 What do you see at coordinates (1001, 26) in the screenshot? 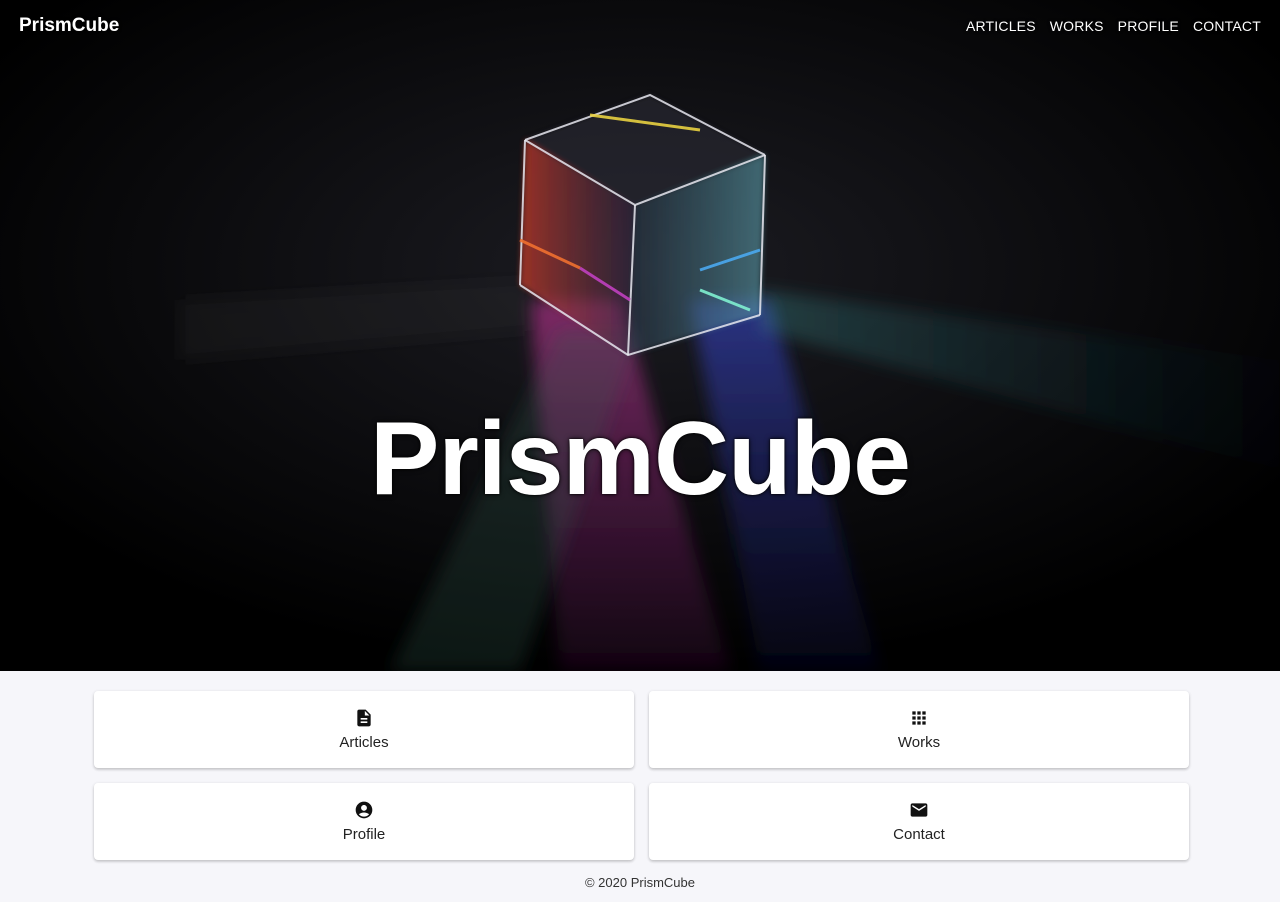
I see `nav-articles: ARTICLES` at bounding box center [1001, 26].